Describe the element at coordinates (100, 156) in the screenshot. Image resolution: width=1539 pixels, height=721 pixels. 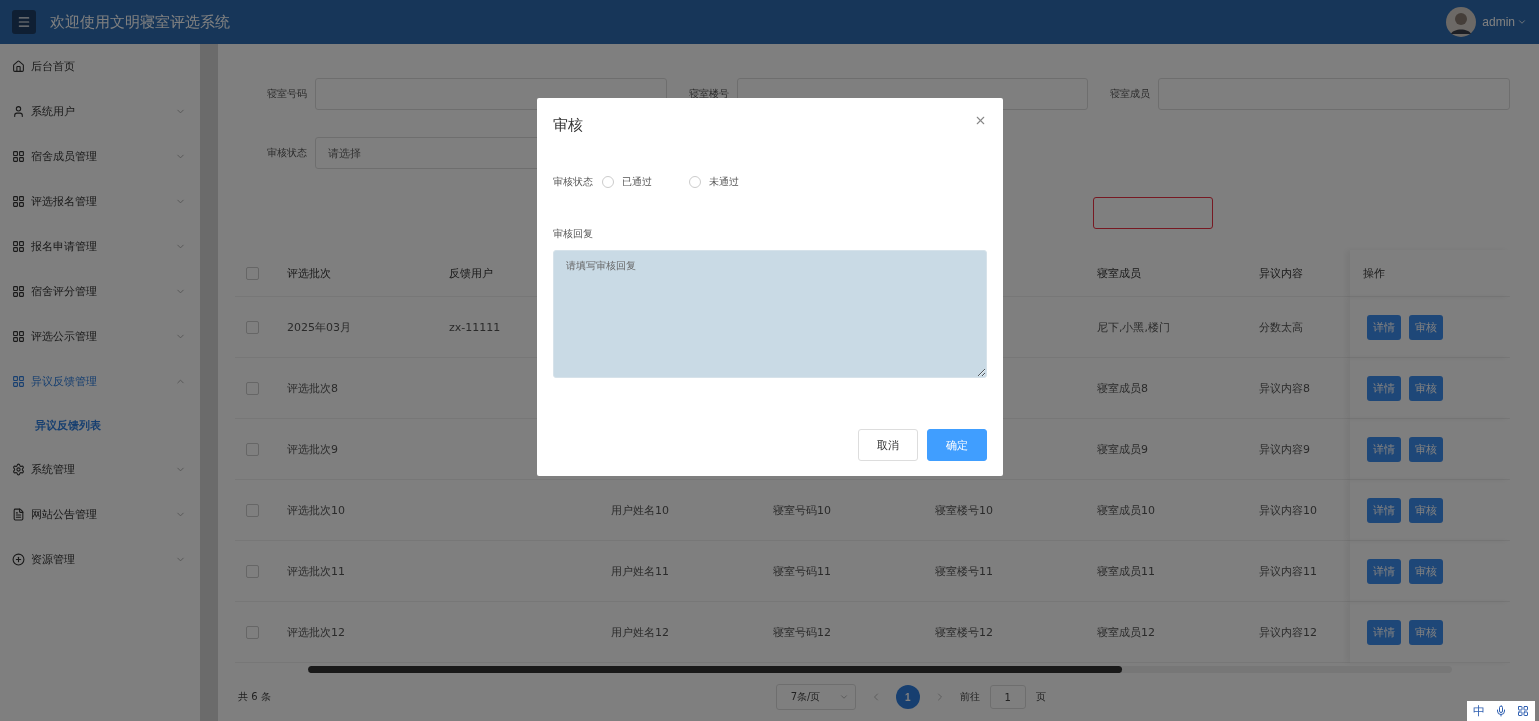
I see `sidebar-item: 宿舍成员管理` at that location.